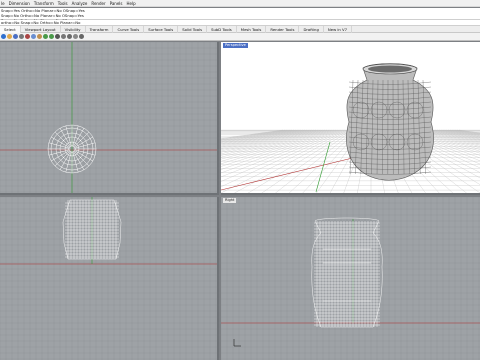  I want to click on menu-item: Tools, so click(63, 3).